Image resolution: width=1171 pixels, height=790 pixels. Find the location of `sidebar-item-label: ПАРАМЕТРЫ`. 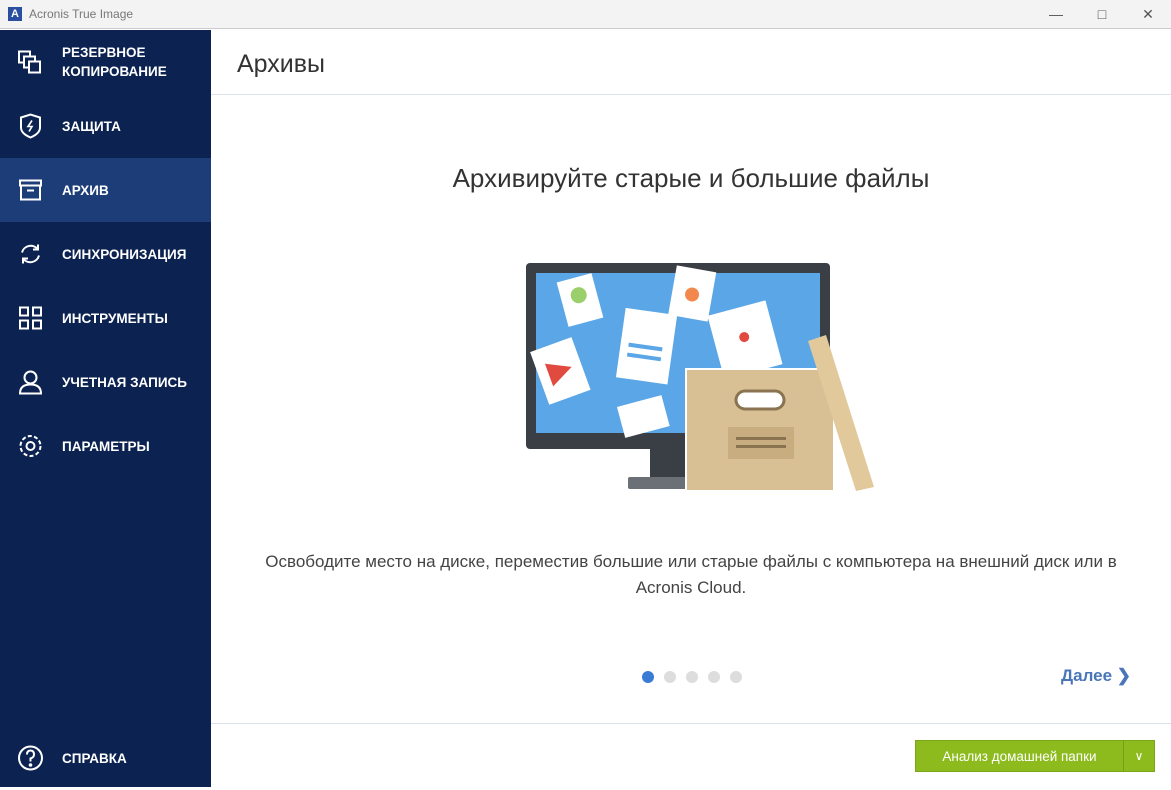

sidebar-item-label: ПАРАМЕТРЫ is located at coordinates (106, 446).